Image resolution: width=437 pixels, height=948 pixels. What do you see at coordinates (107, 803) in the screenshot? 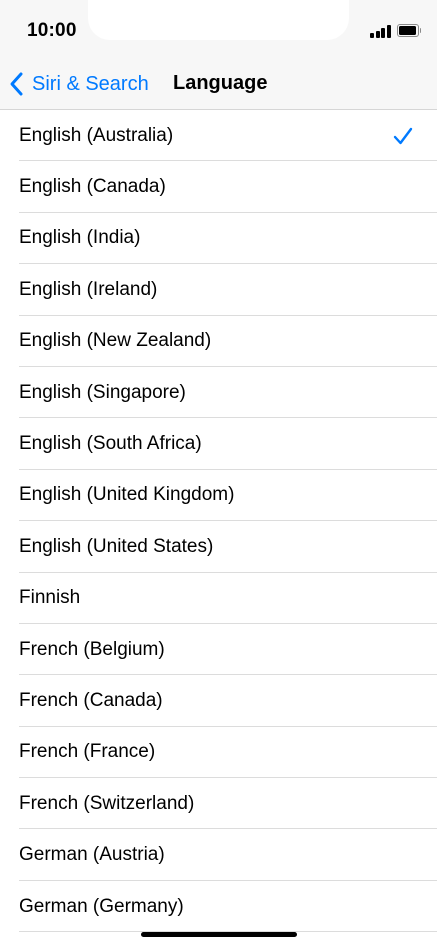
I see `language-option-label: French (Switzerland)` at bounding box center [107, 803].